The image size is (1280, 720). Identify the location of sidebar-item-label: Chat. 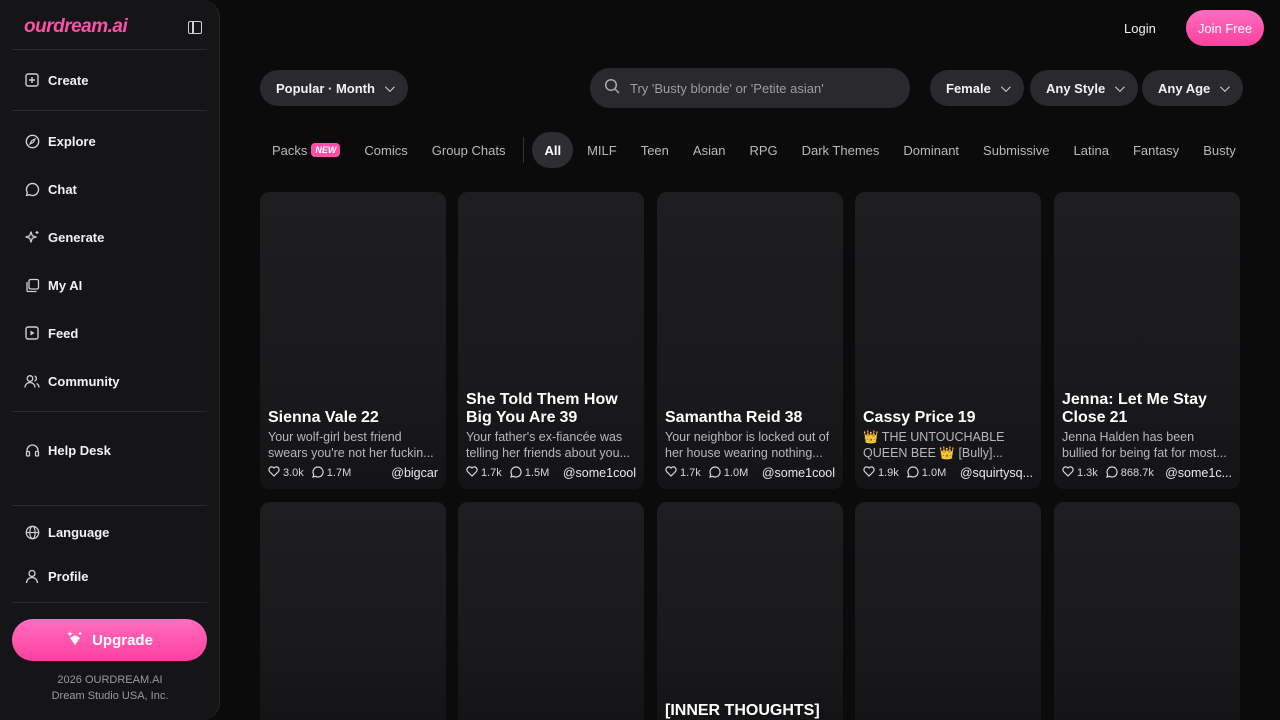
(62, 189).